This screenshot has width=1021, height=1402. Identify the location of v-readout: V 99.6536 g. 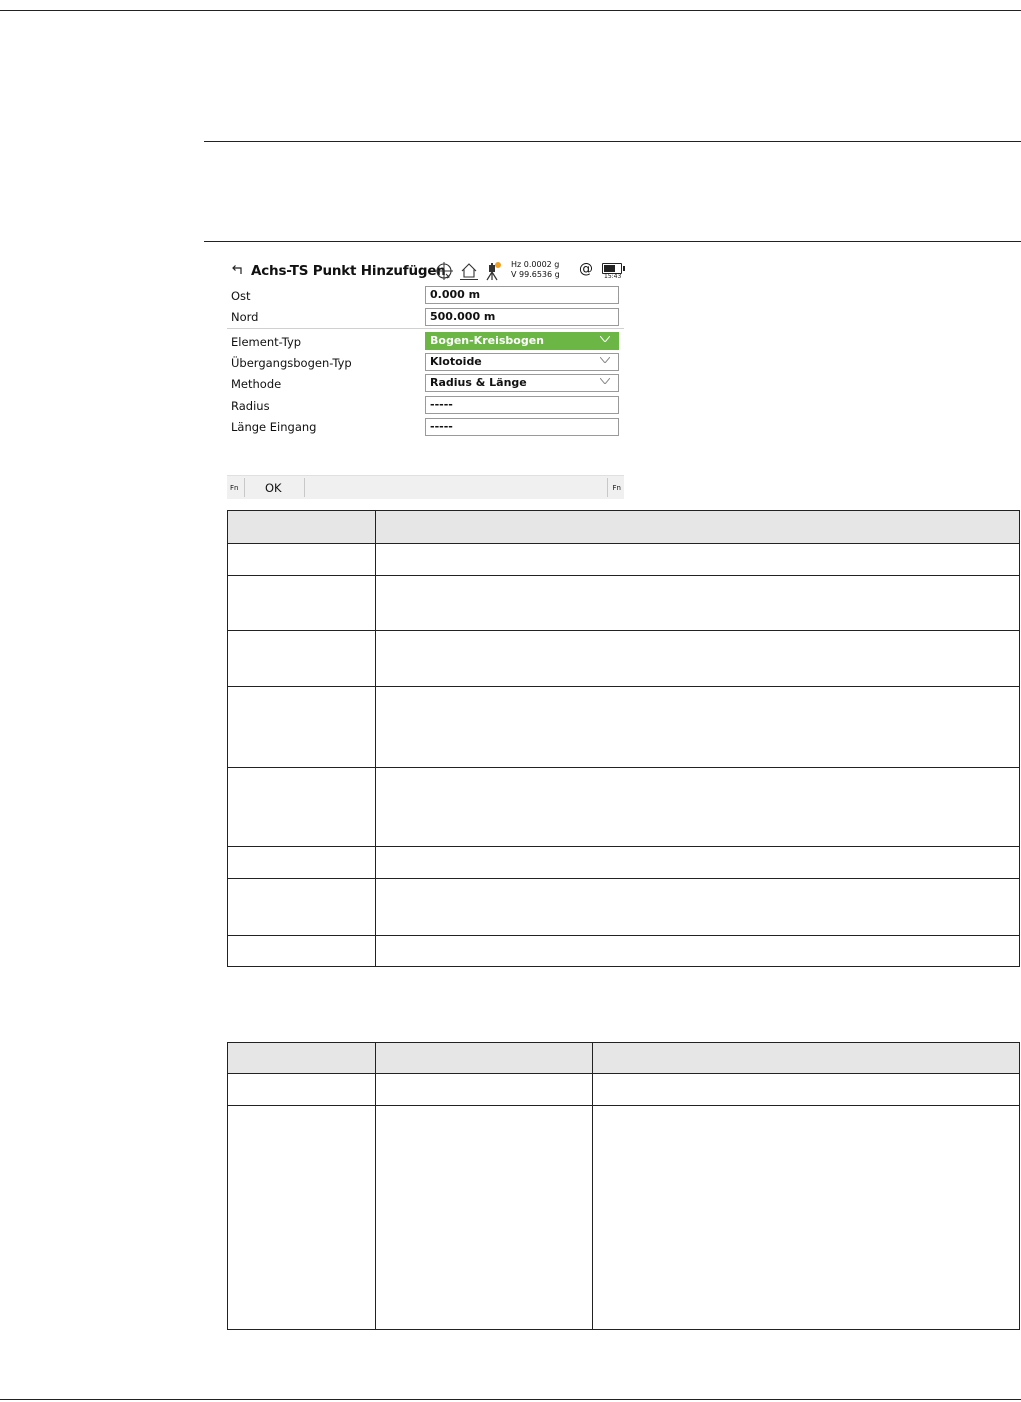
(535, 274).